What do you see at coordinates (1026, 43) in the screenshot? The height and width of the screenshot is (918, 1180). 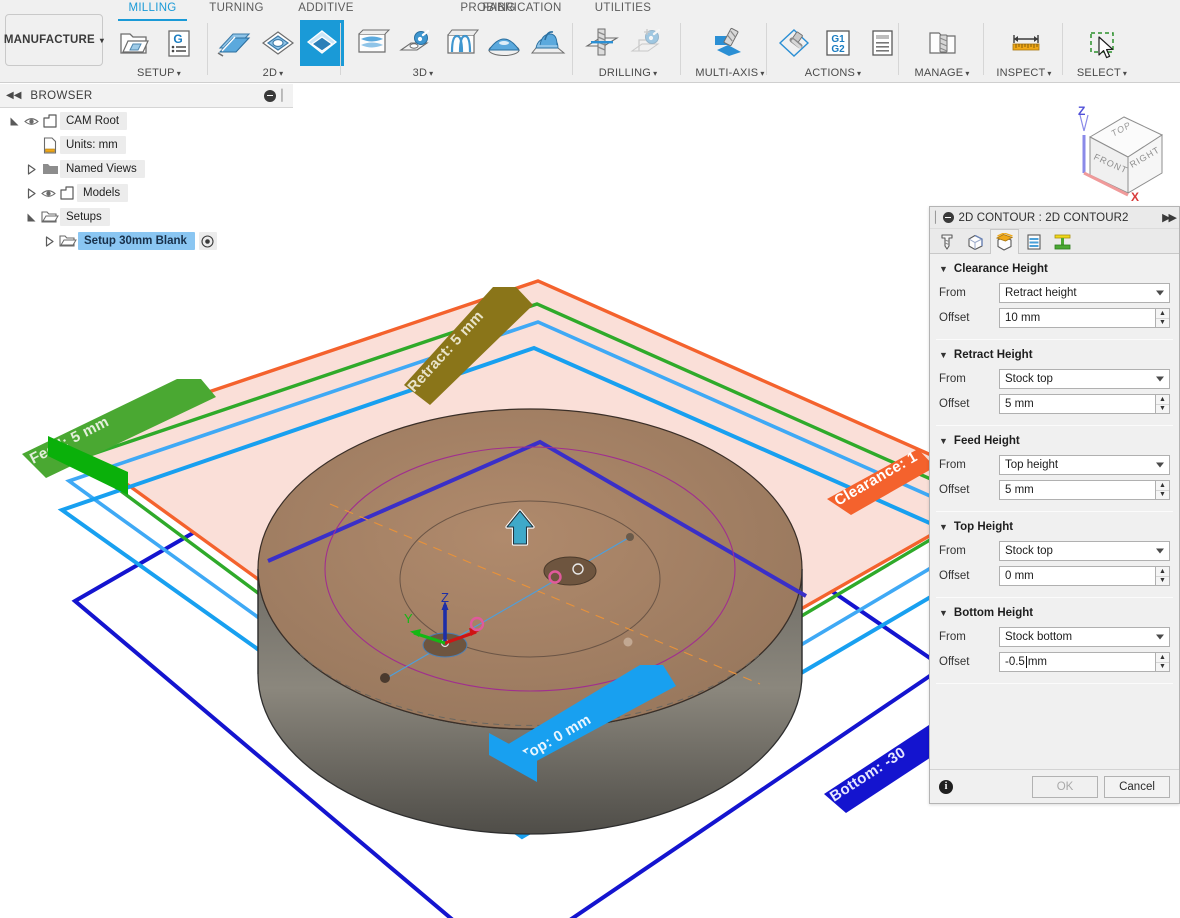 I see `measure-button` at bounding box center [1026, 43].